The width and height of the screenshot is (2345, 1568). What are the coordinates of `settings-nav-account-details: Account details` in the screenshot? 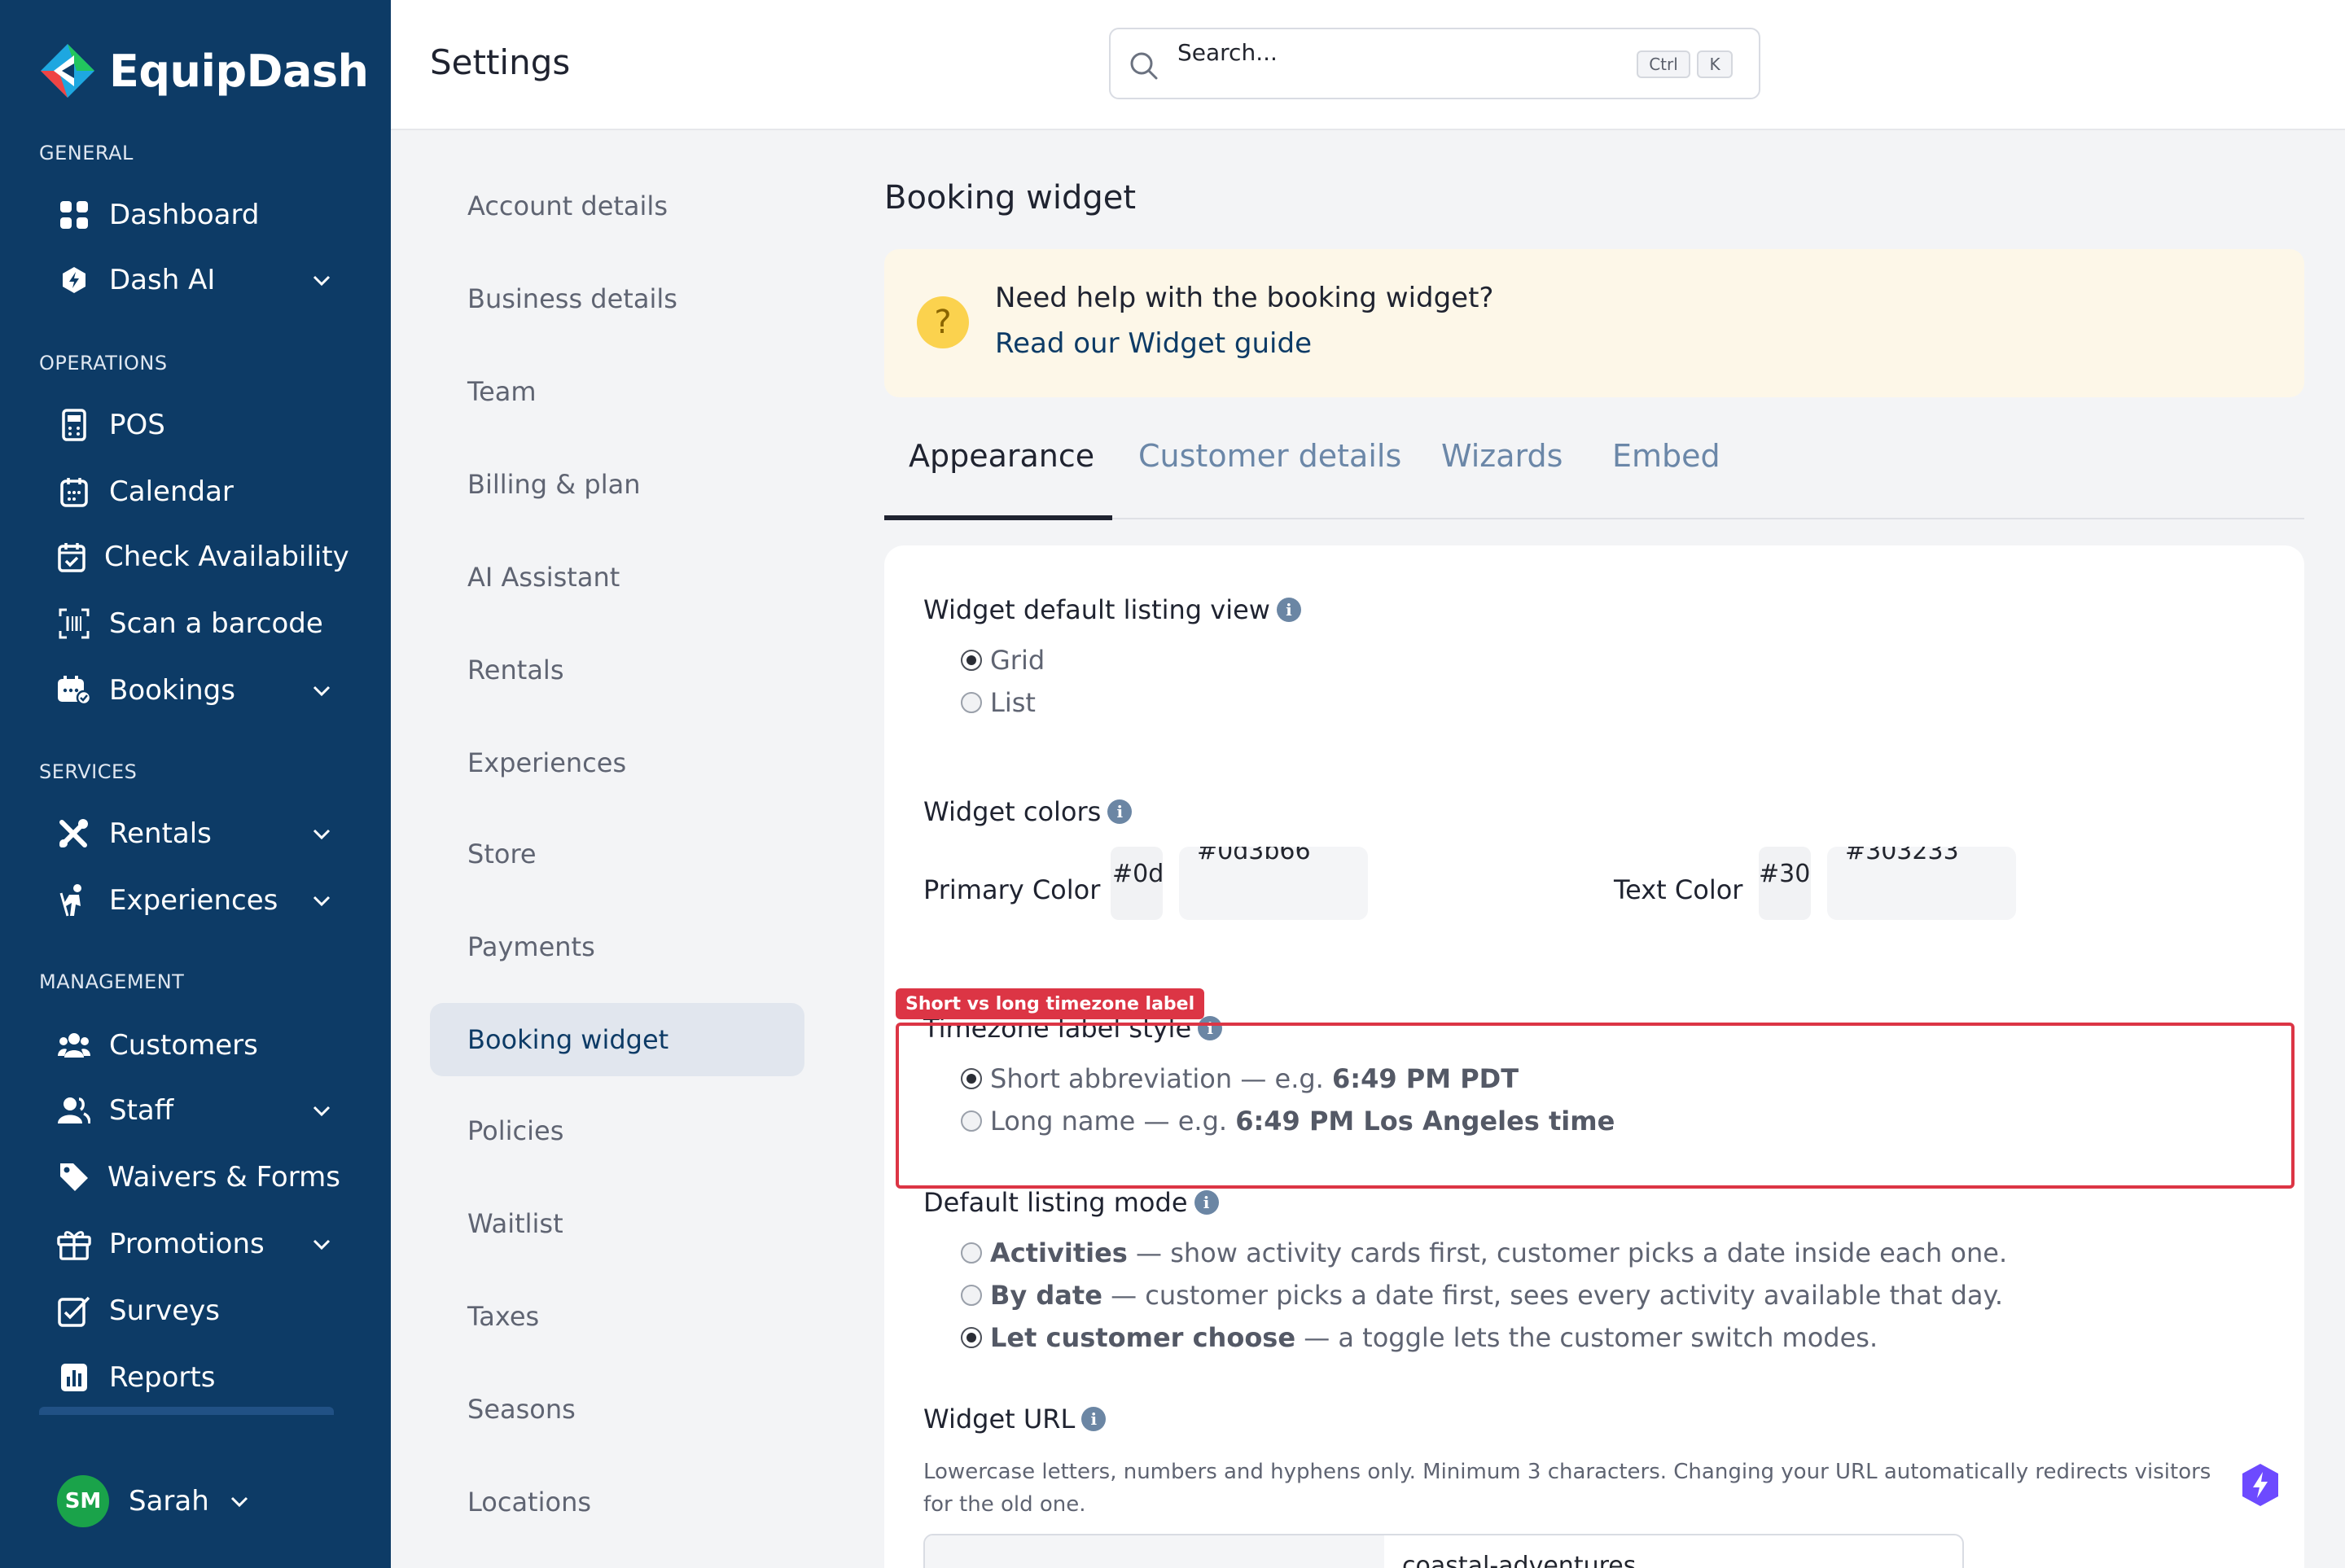 It's located at (617, 206).